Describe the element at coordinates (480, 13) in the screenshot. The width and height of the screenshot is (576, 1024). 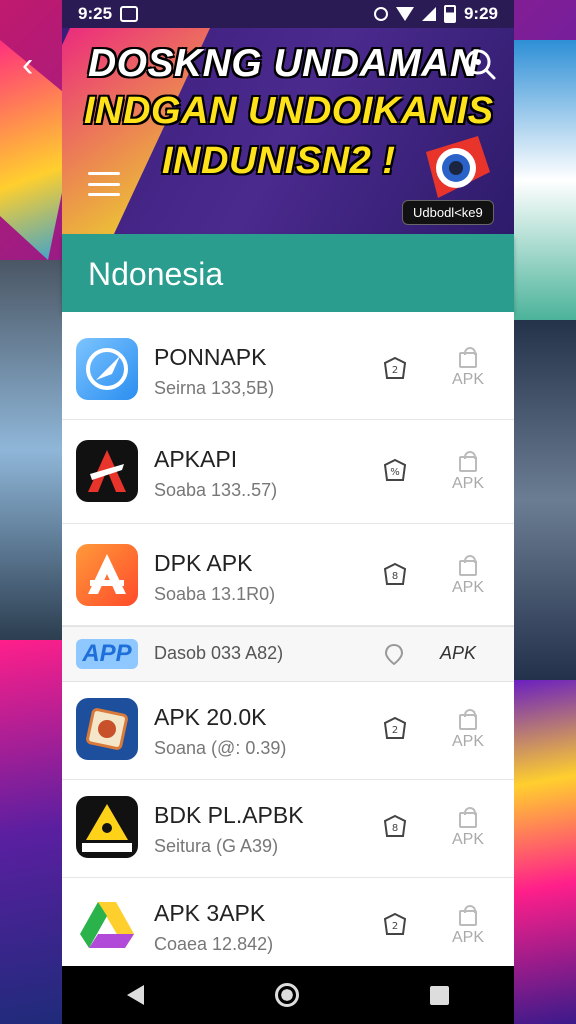
I see `status-time-right: 9:29` at that location.